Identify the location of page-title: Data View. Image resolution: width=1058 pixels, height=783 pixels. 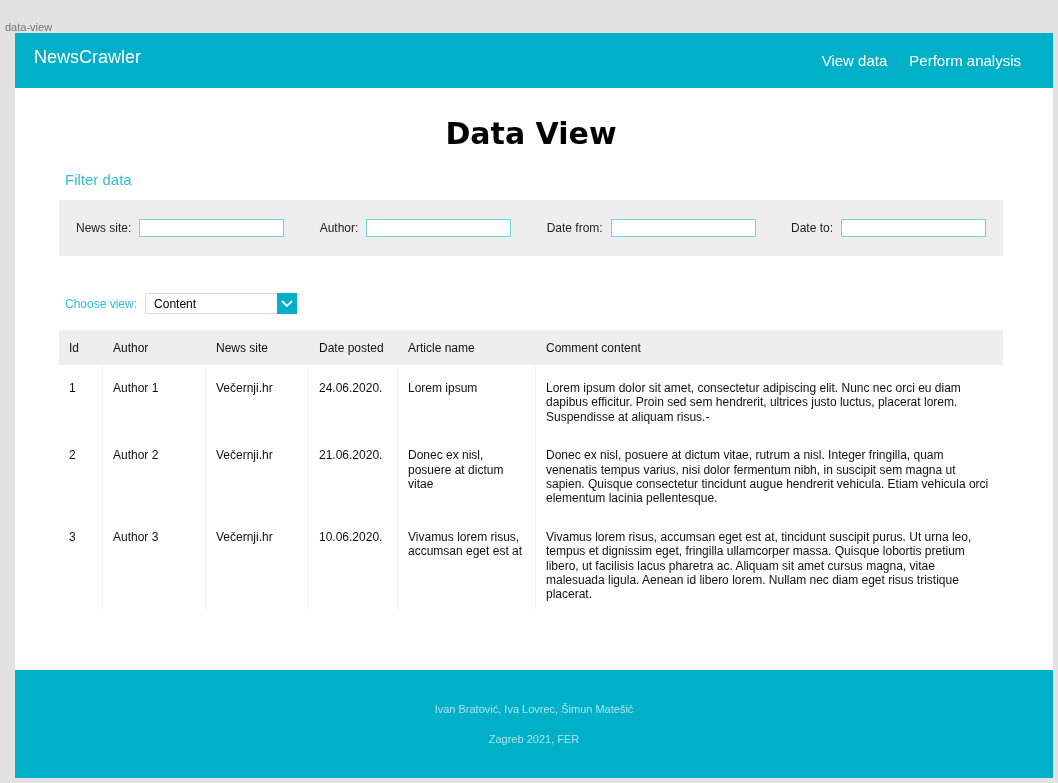
(531, 133).